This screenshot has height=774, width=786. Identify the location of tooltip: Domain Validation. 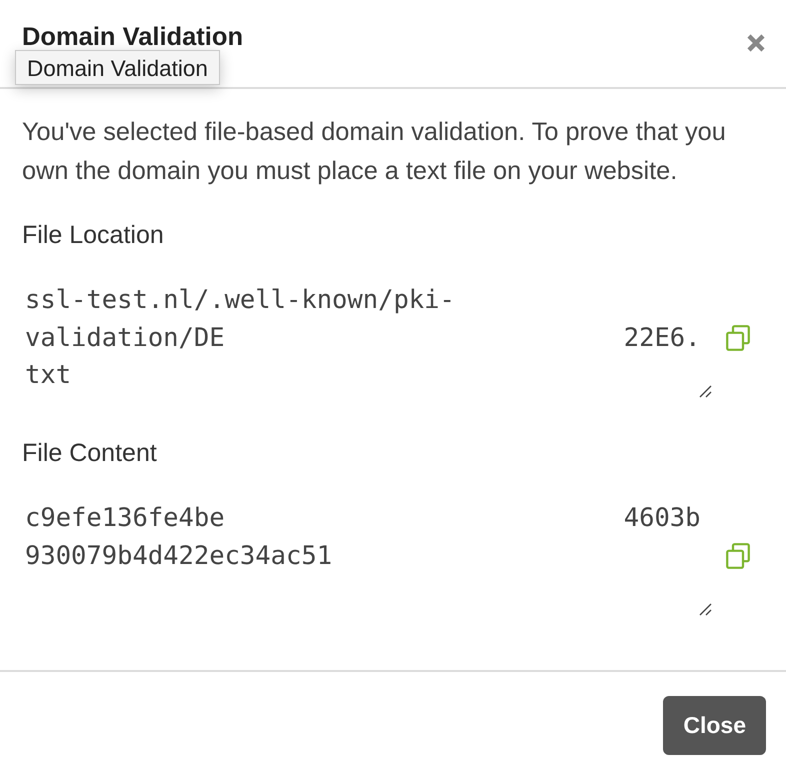
(117, 67).